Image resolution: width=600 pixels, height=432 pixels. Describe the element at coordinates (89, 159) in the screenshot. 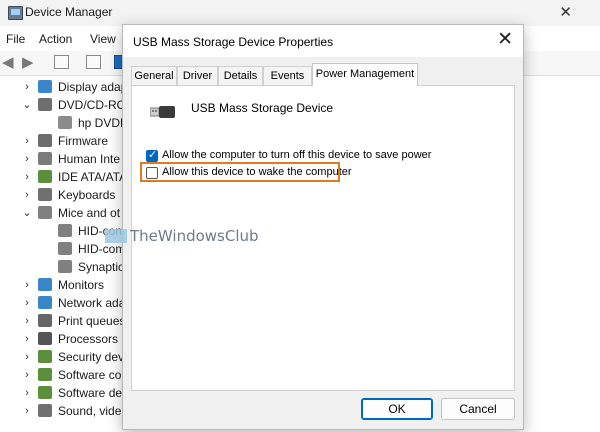

I see `tree-item-label: Human Inte` at that location.